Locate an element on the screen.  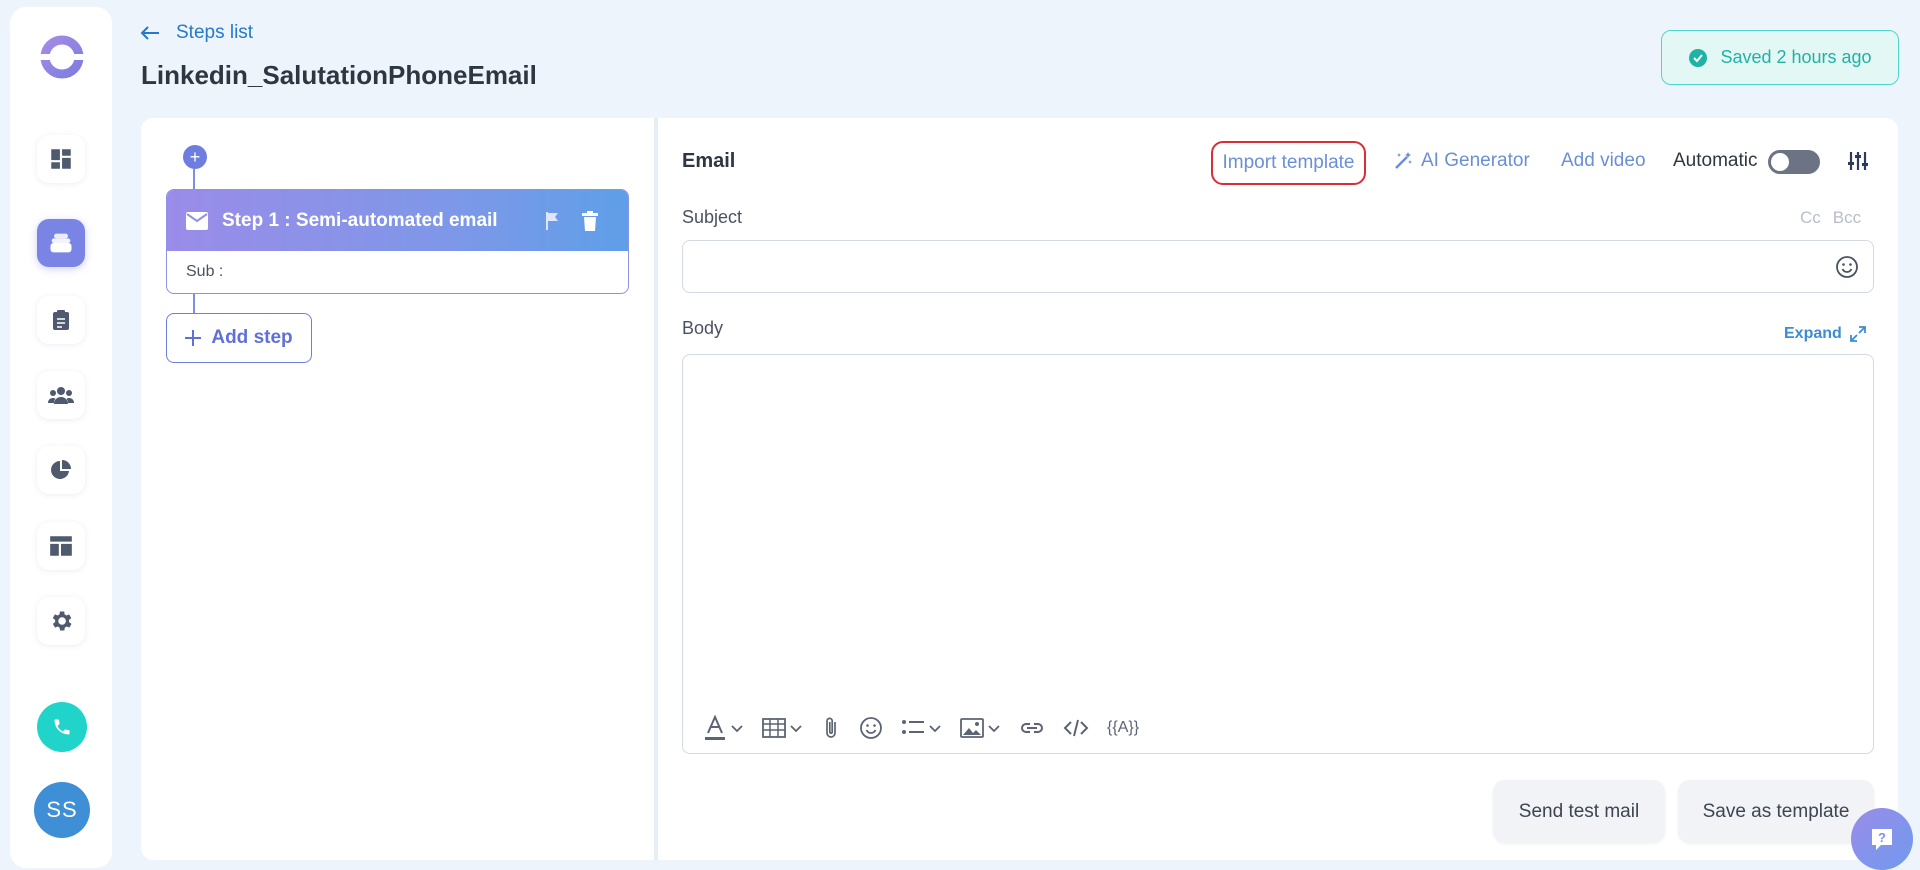
people-icon is located at coordinates (61, 395).